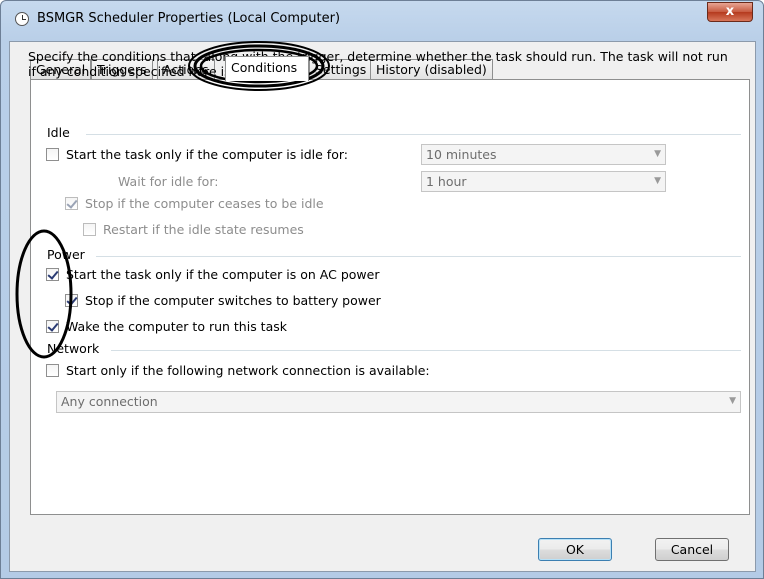  Describe the element at coordinates (461, 154) in the screenshot. I see `idle-duration-value: 10 minutes` at that location.